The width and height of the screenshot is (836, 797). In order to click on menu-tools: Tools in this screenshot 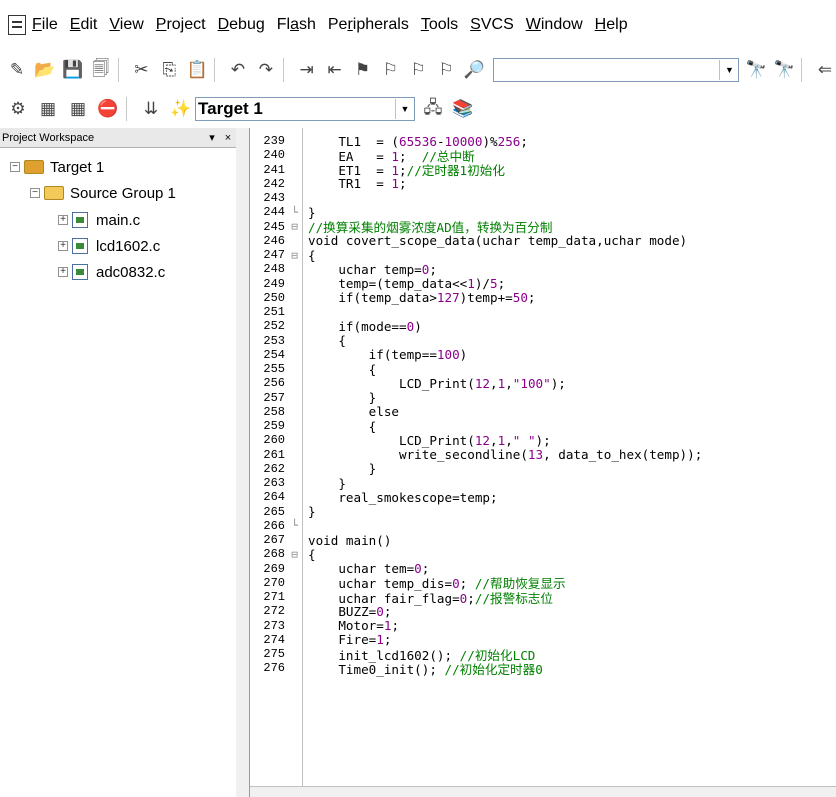, I will do `click(439, 25)`.